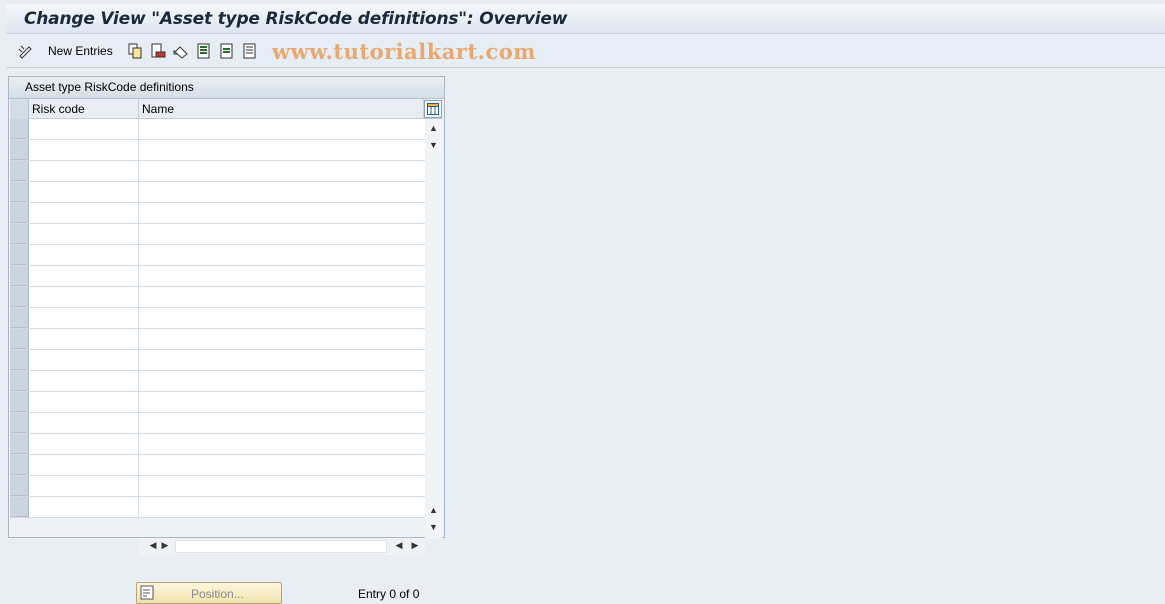 This screenshot has width=1165, height=604. I want to click on scroll-up-icon: ▲, so click(433, 128).